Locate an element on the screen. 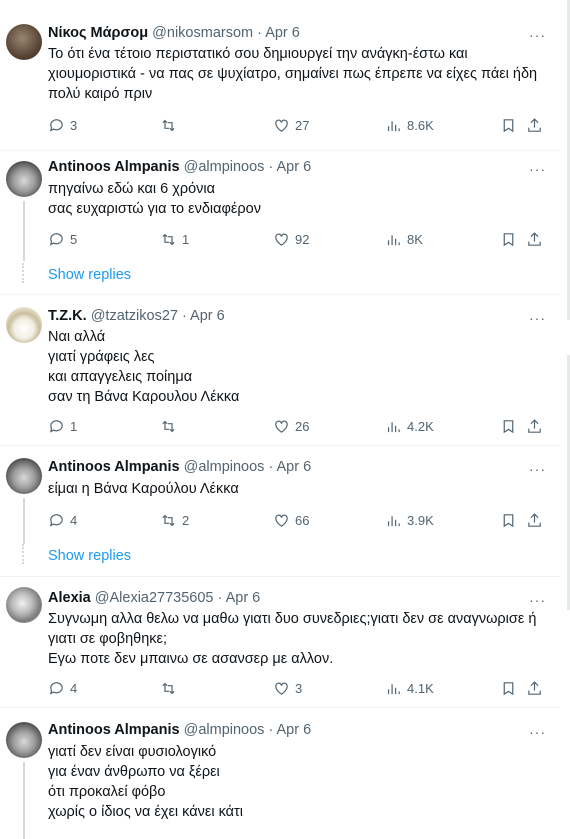 Image resolution: width=570 pixels, height=839 pixels. display-name: Alexia is located at coordinates (69, 598).